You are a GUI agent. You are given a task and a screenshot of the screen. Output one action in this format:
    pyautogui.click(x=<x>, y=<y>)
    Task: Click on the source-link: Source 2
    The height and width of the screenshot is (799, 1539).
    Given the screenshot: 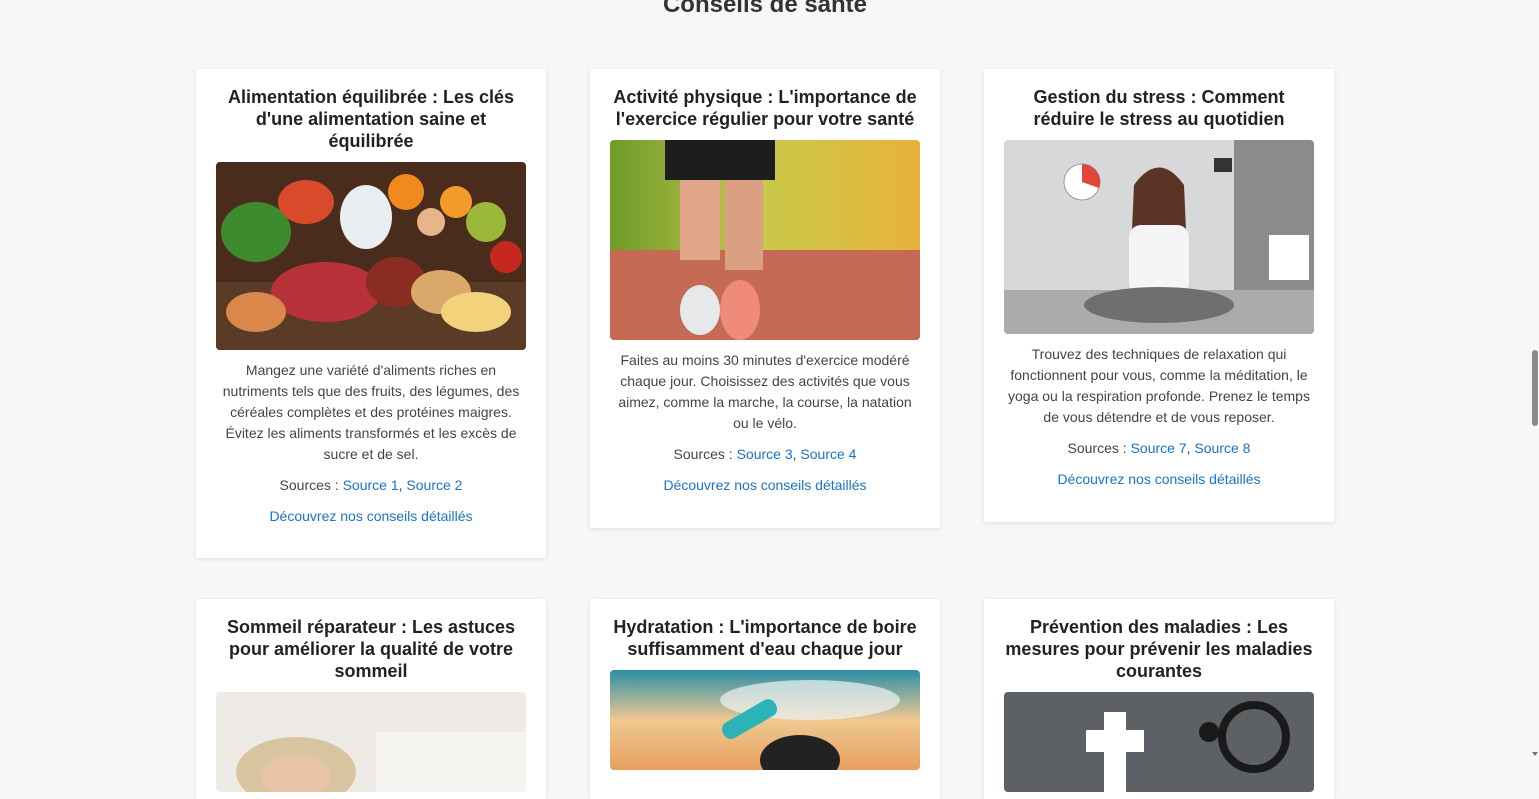 What is the action you would take?
    pyautogui.click(x=434, y=485)
    